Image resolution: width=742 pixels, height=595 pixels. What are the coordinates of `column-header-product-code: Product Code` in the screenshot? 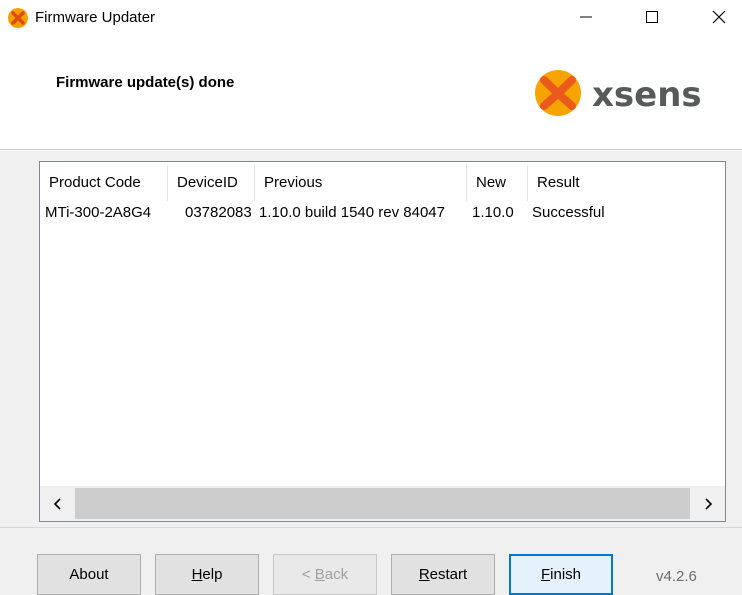 It's located at (90, 181).